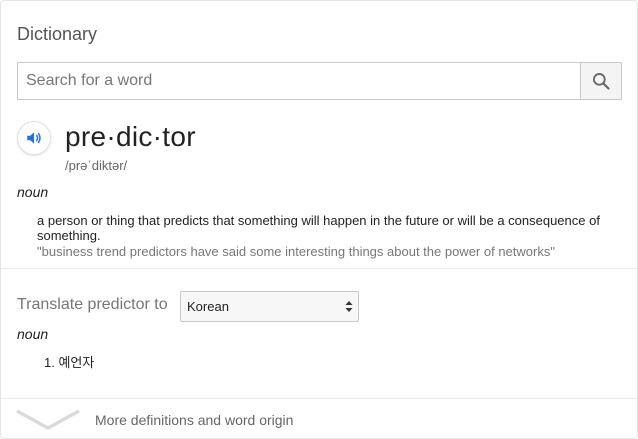 The height and width of the screenshot is (439, 638). What do you see at coordinates (269, 306) in the screenshot?
I see `language-select: Korean` at bounding box center [269, 306].